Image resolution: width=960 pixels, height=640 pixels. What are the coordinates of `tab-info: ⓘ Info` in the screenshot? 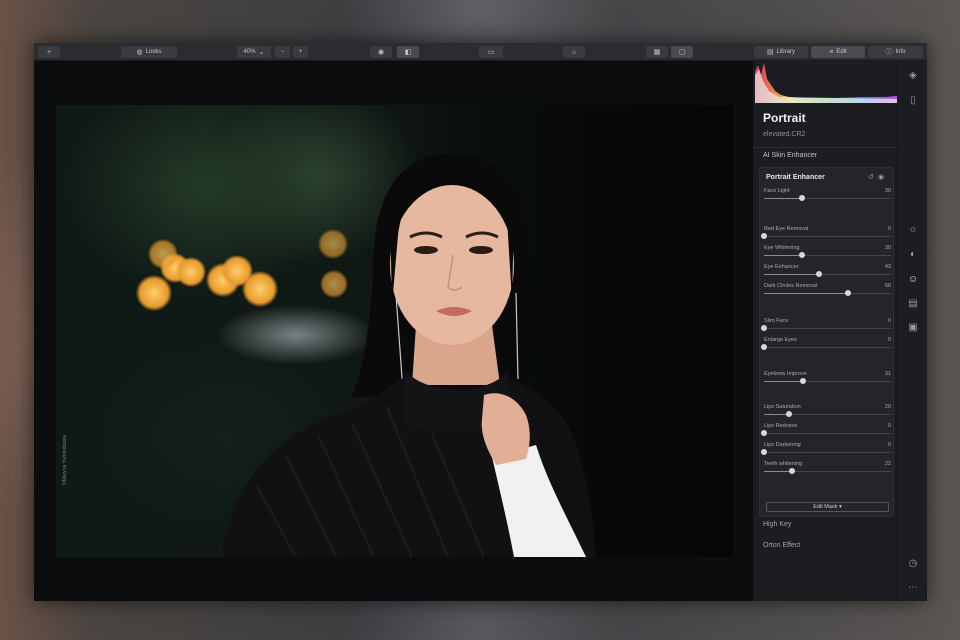 It's located at (895, 52).